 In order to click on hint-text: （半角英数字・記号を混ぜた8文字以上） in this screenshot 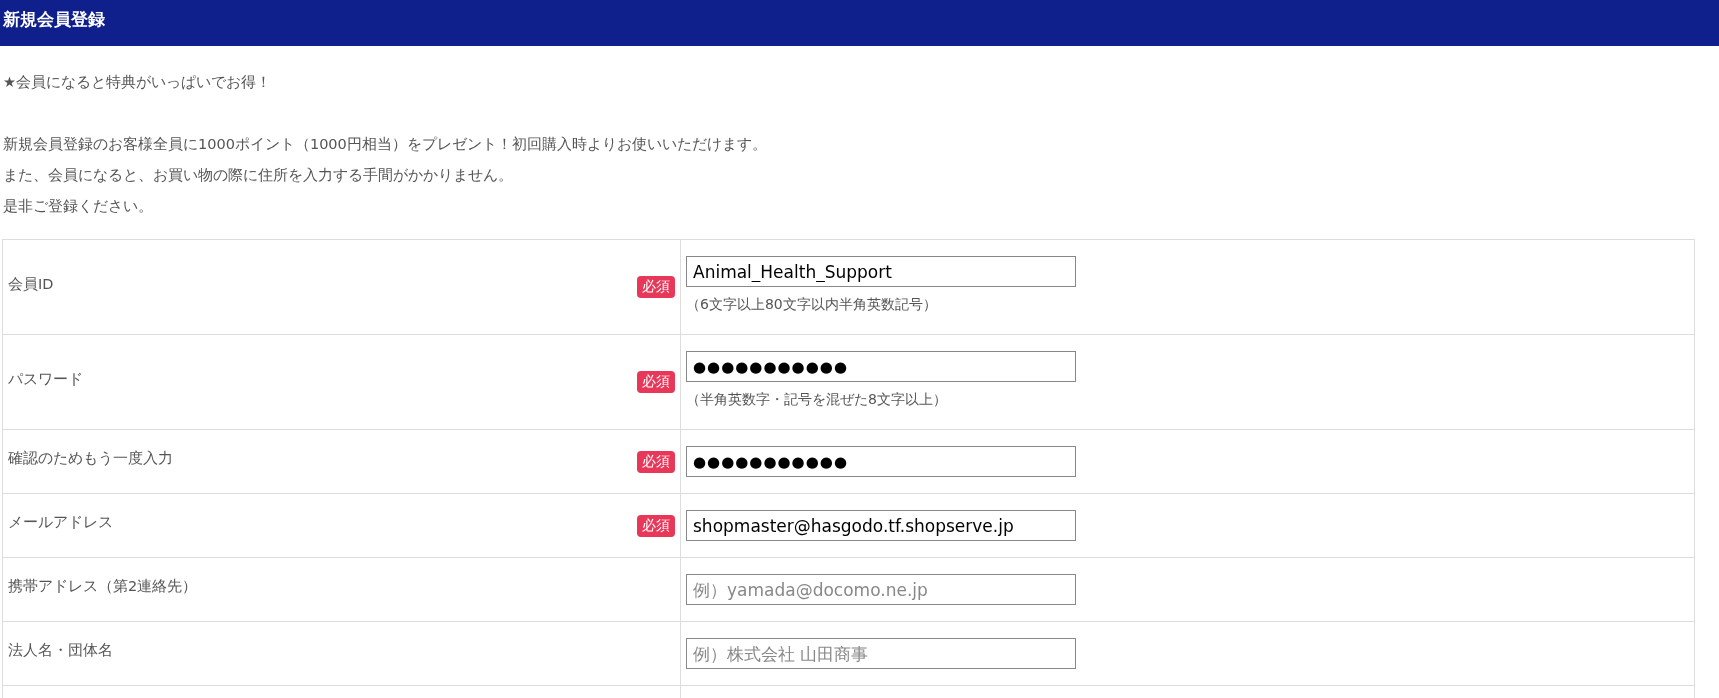, I will do `click(816, 400)`.